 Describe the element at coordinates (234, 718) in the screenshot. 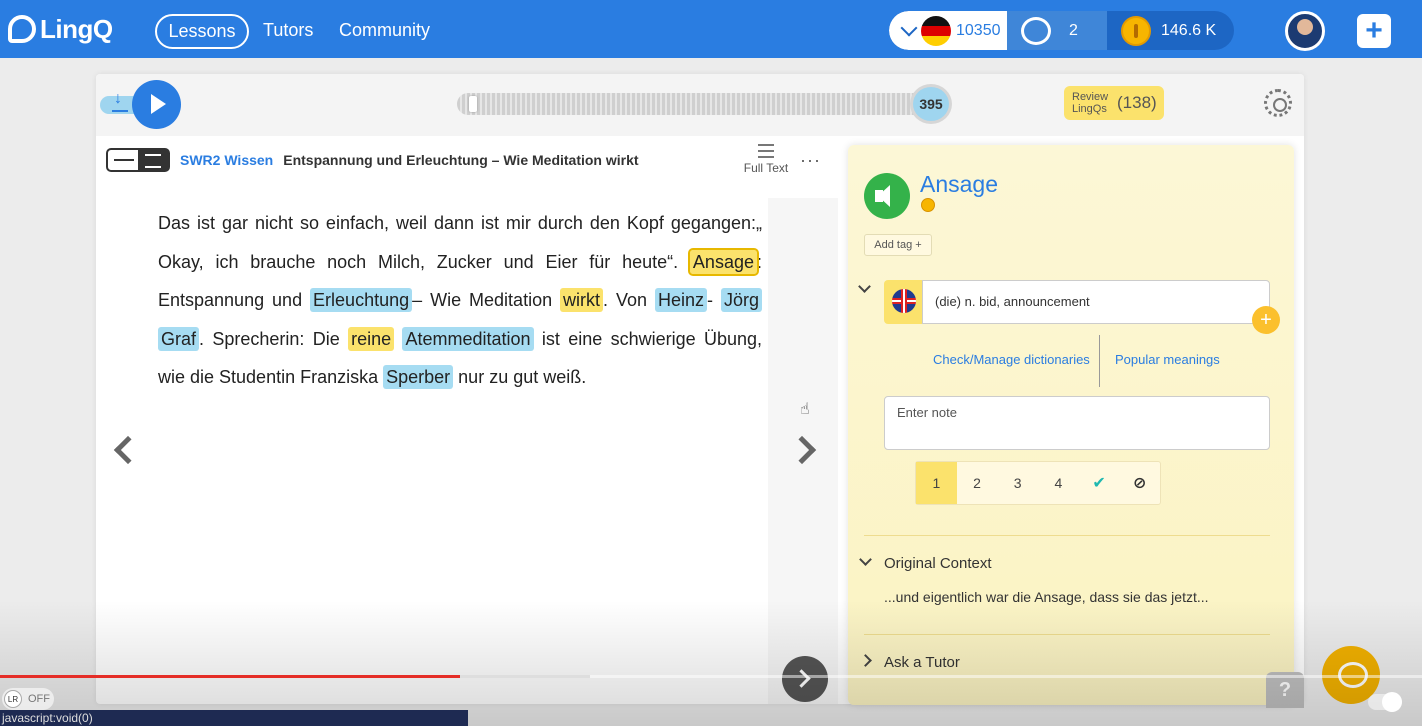

I see `browser-status-url: javascript:void(0)` at that location.